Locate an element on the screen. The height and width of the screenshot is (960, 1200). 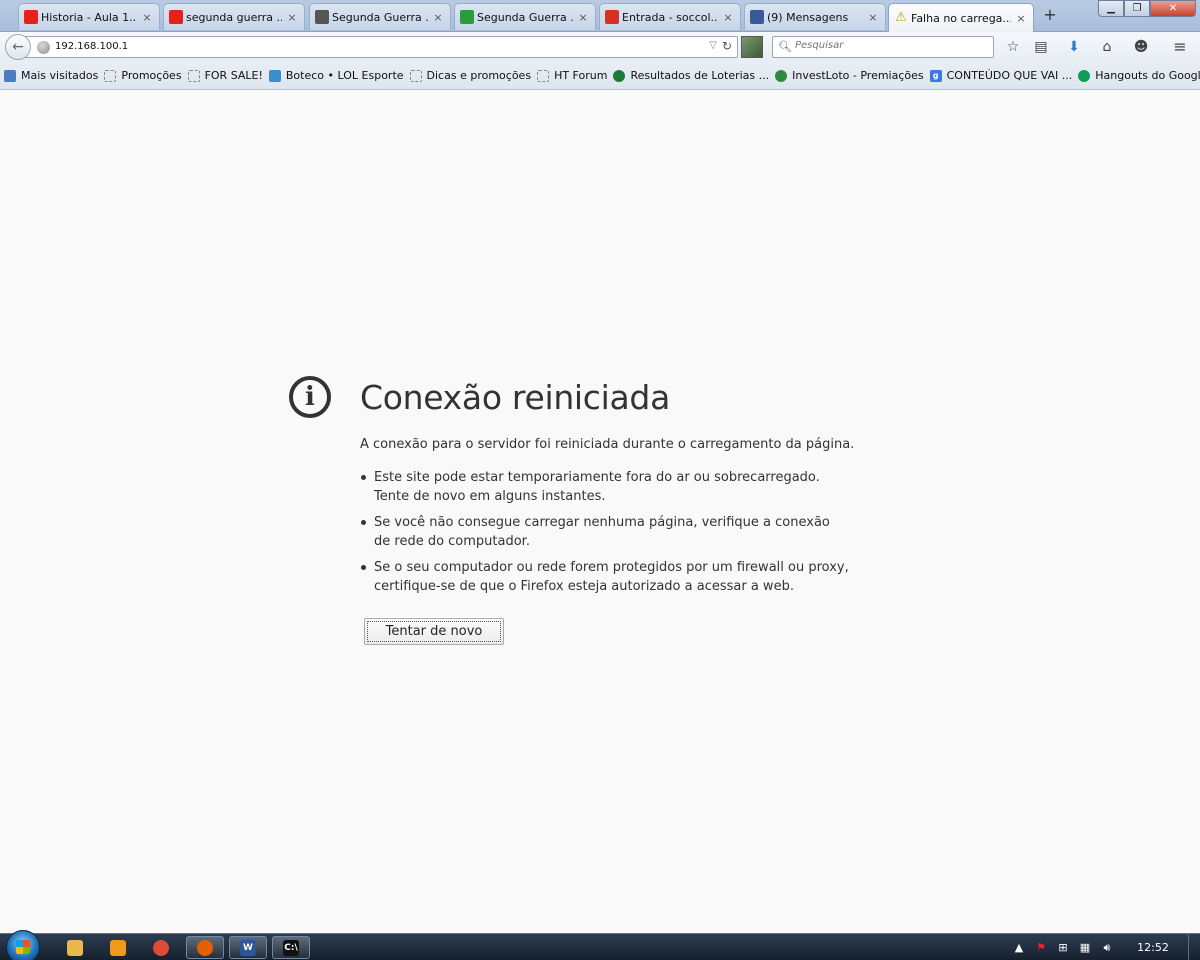
windows-logo-icon is located at coordinates (23, 947).